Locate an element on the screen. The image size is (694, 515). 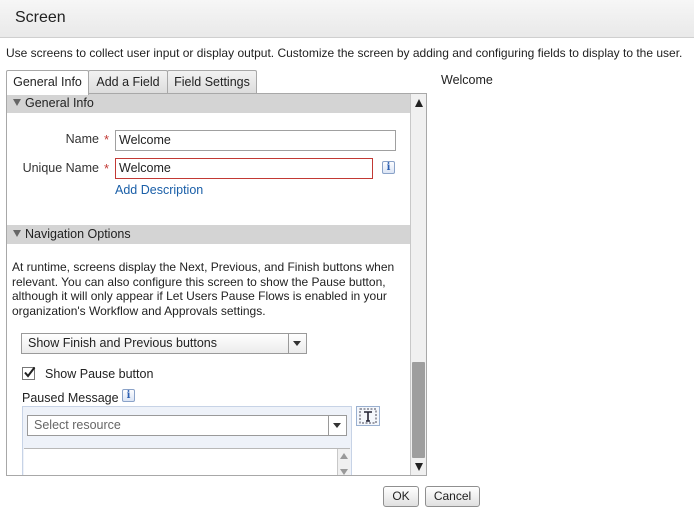
navigation-options-section-header: Navigation Options is located at coordinates (208, 234).